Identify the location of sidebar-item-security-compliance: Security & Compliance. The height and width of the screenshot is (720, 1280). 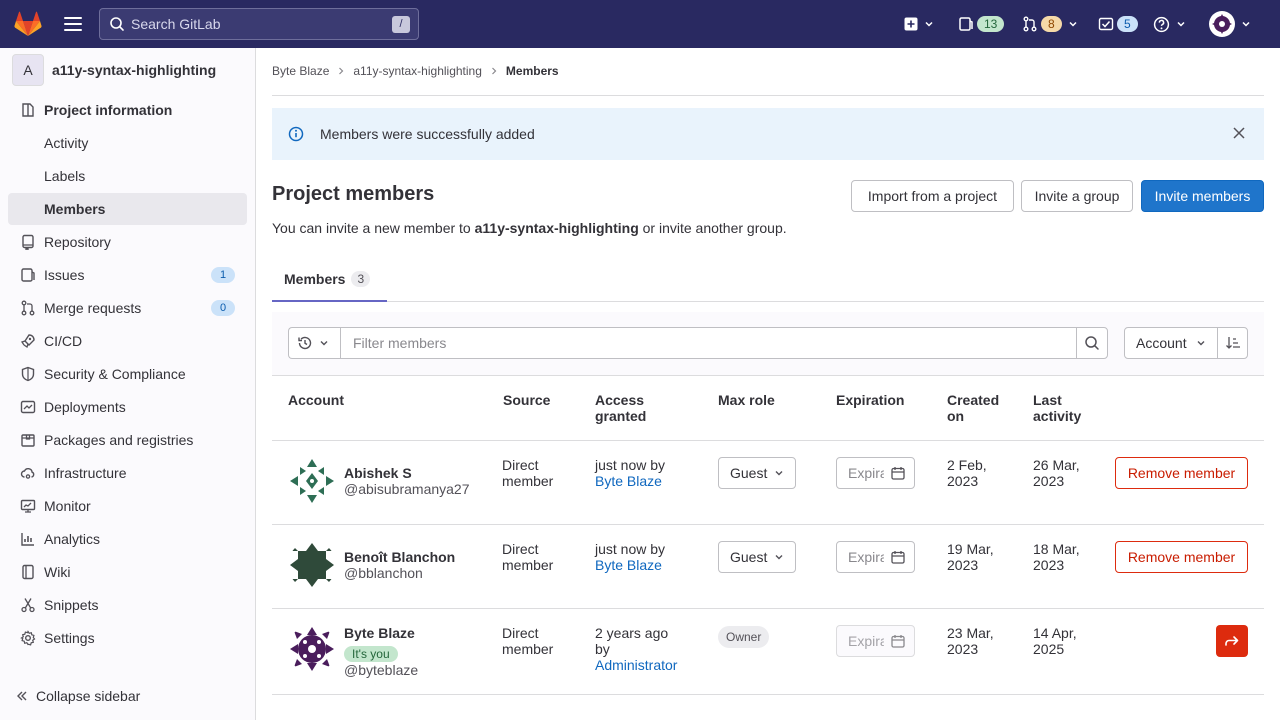
(127, 374).